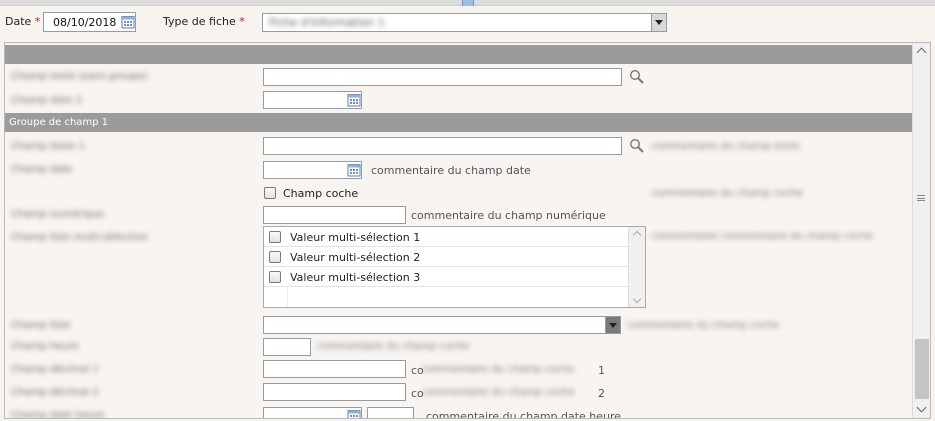 Image resolution: width=935 pixels, height=421 pixels. Describe the element at coordinates (725, 146) in the screenshot. I see `field-comment: commentaire du champ texte` at that location.